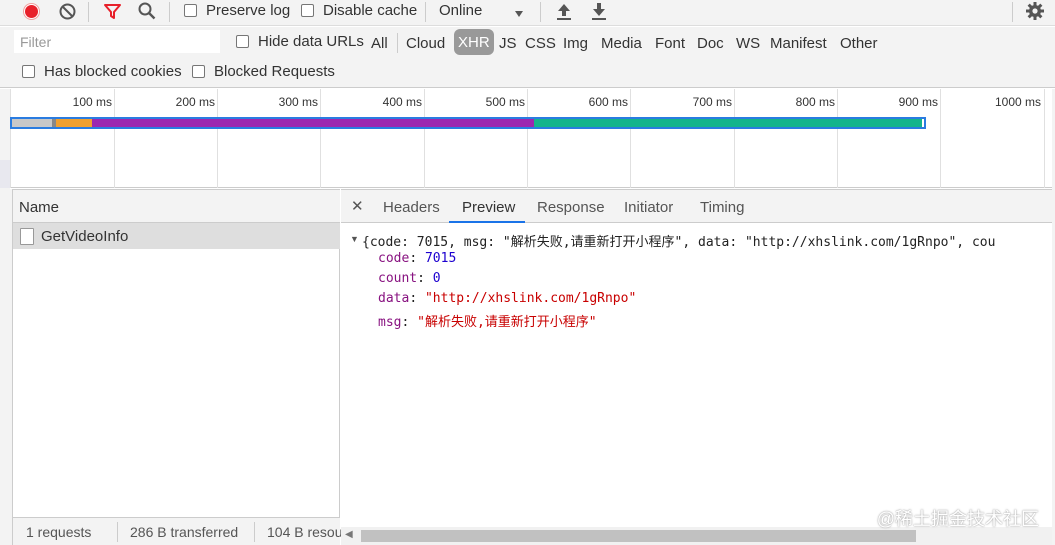 Image resolution: width=1055 pixels, height=545 pixels. I want to click on json-value: "解析失败,请重新打开小程序", so click(507, 322).